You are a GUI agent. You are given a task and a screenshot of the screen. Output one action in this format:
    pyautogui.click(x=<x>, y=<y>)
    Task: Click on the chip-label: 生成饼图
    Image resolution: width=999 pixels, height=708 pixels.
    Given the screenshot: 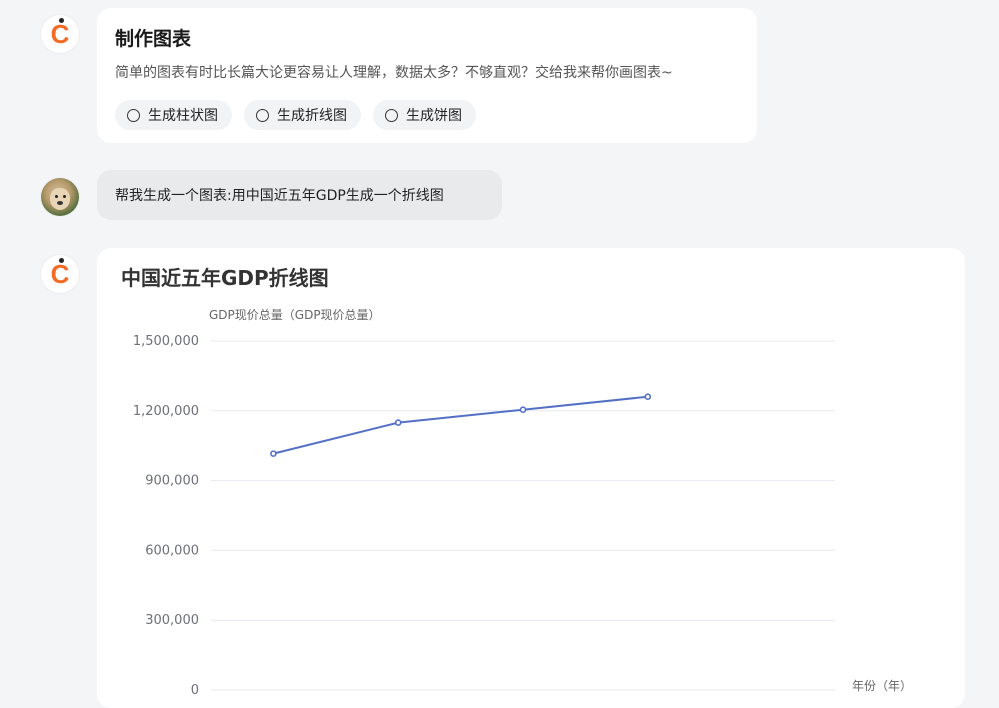 What is the action you would take?
    pyautogui.click(x=434, y=116)
    